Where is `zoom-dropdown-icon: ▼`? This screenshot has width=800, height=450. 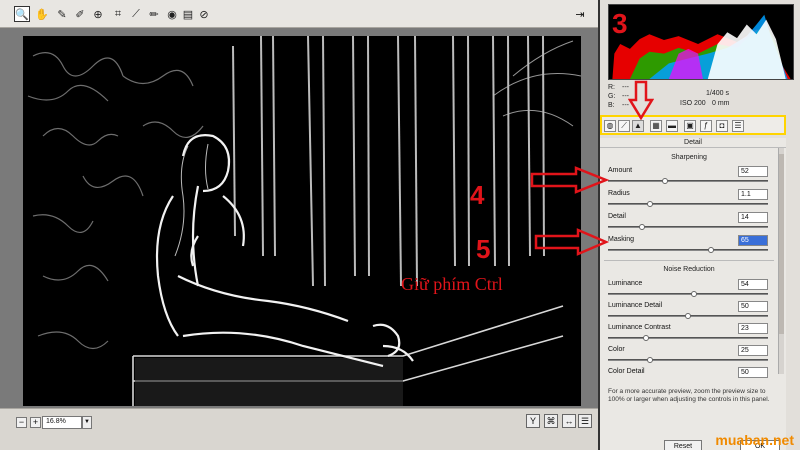
zoom-dropdown-icon: ▼ is located at coordinates (87, 422).